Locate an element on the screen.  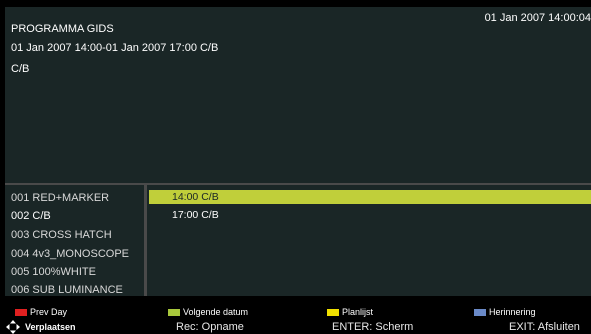
legend-label: Herinnering is located at coordinates (512, 312).